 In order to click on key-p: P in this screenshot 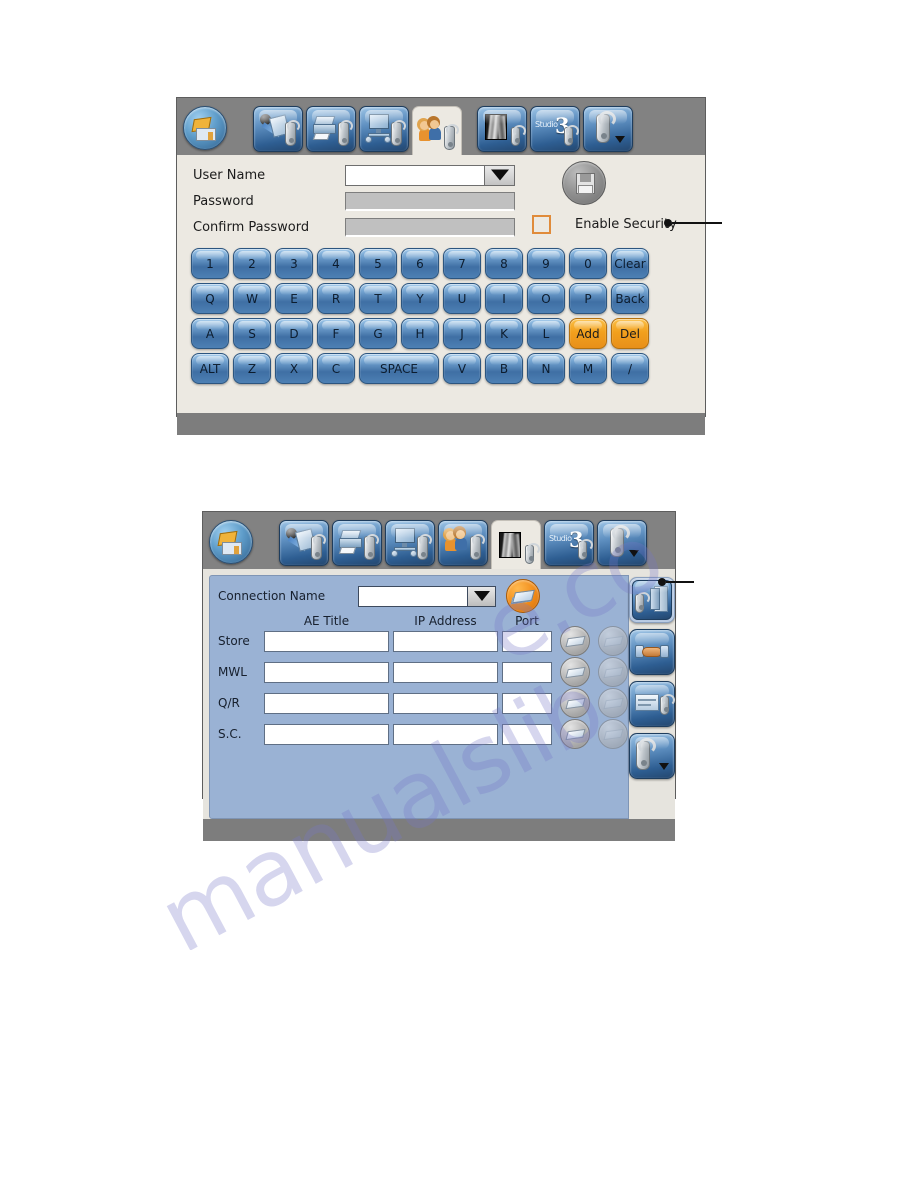, I will do `click(588, 298)`.